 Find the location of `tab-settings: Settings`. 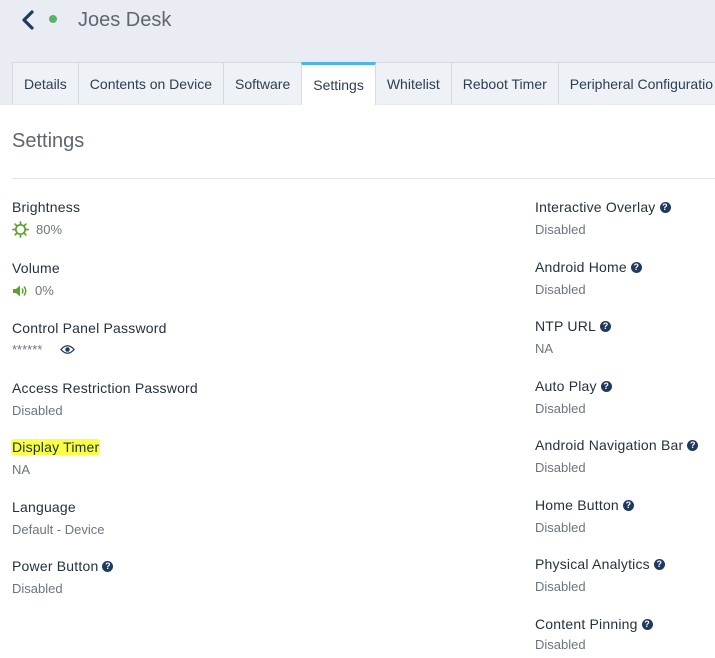

tab-settings: Settings is located at coordinates (338, 83).